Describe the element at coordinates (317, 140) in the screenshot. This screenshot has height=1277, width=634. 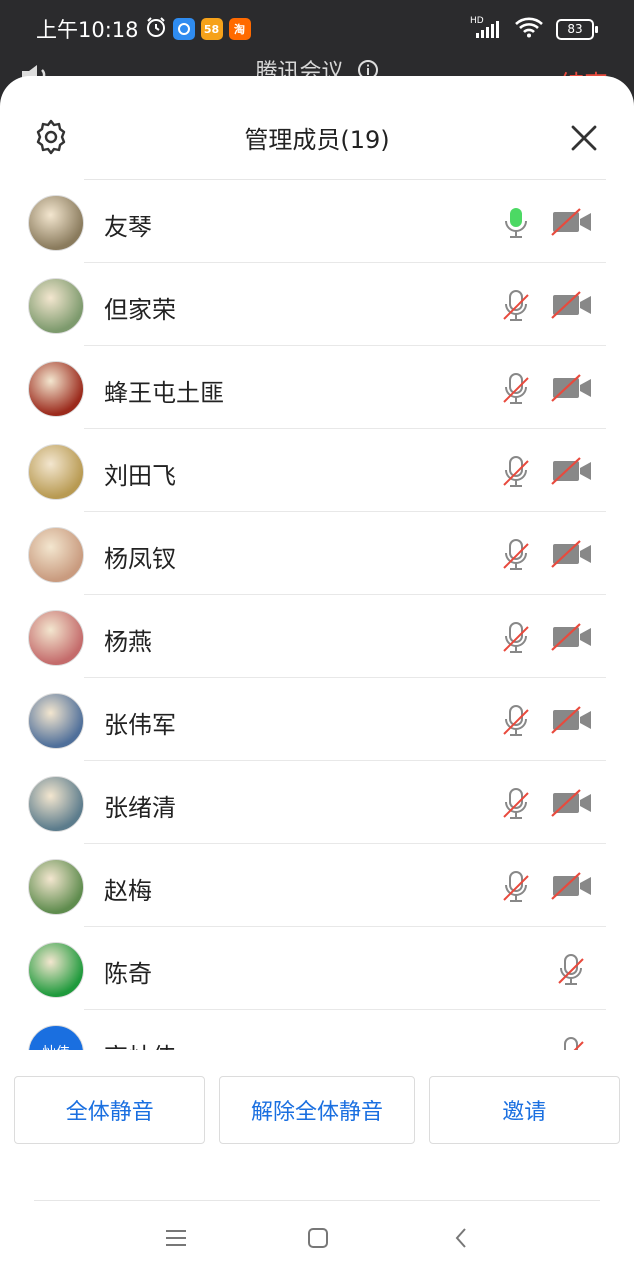
I see `panel-title: 管理成员(19)` at that location.